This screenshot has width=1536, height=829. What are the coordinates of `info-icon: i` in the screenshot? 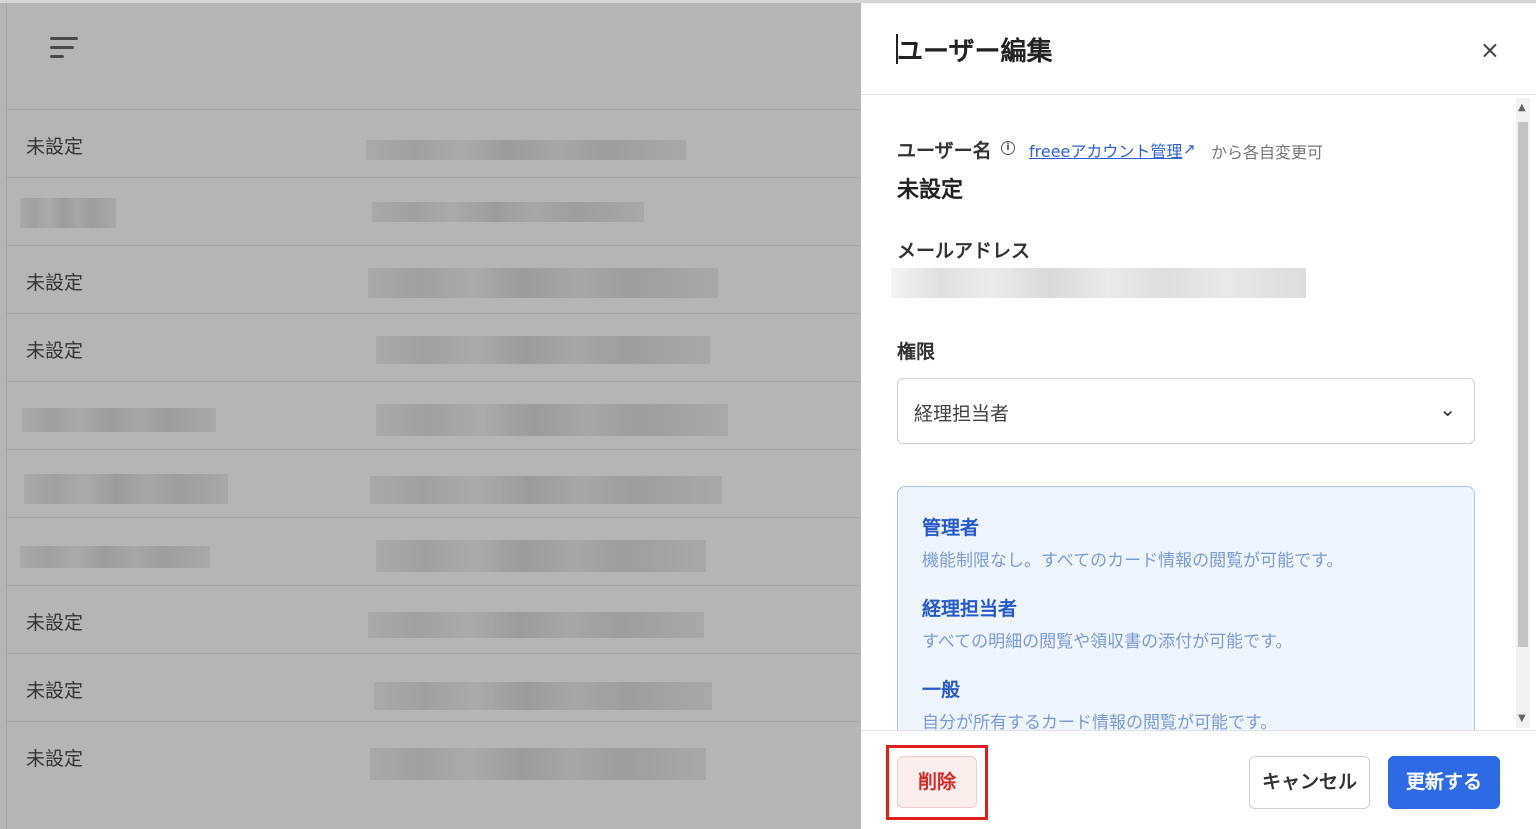 It's located at (1008, 148).